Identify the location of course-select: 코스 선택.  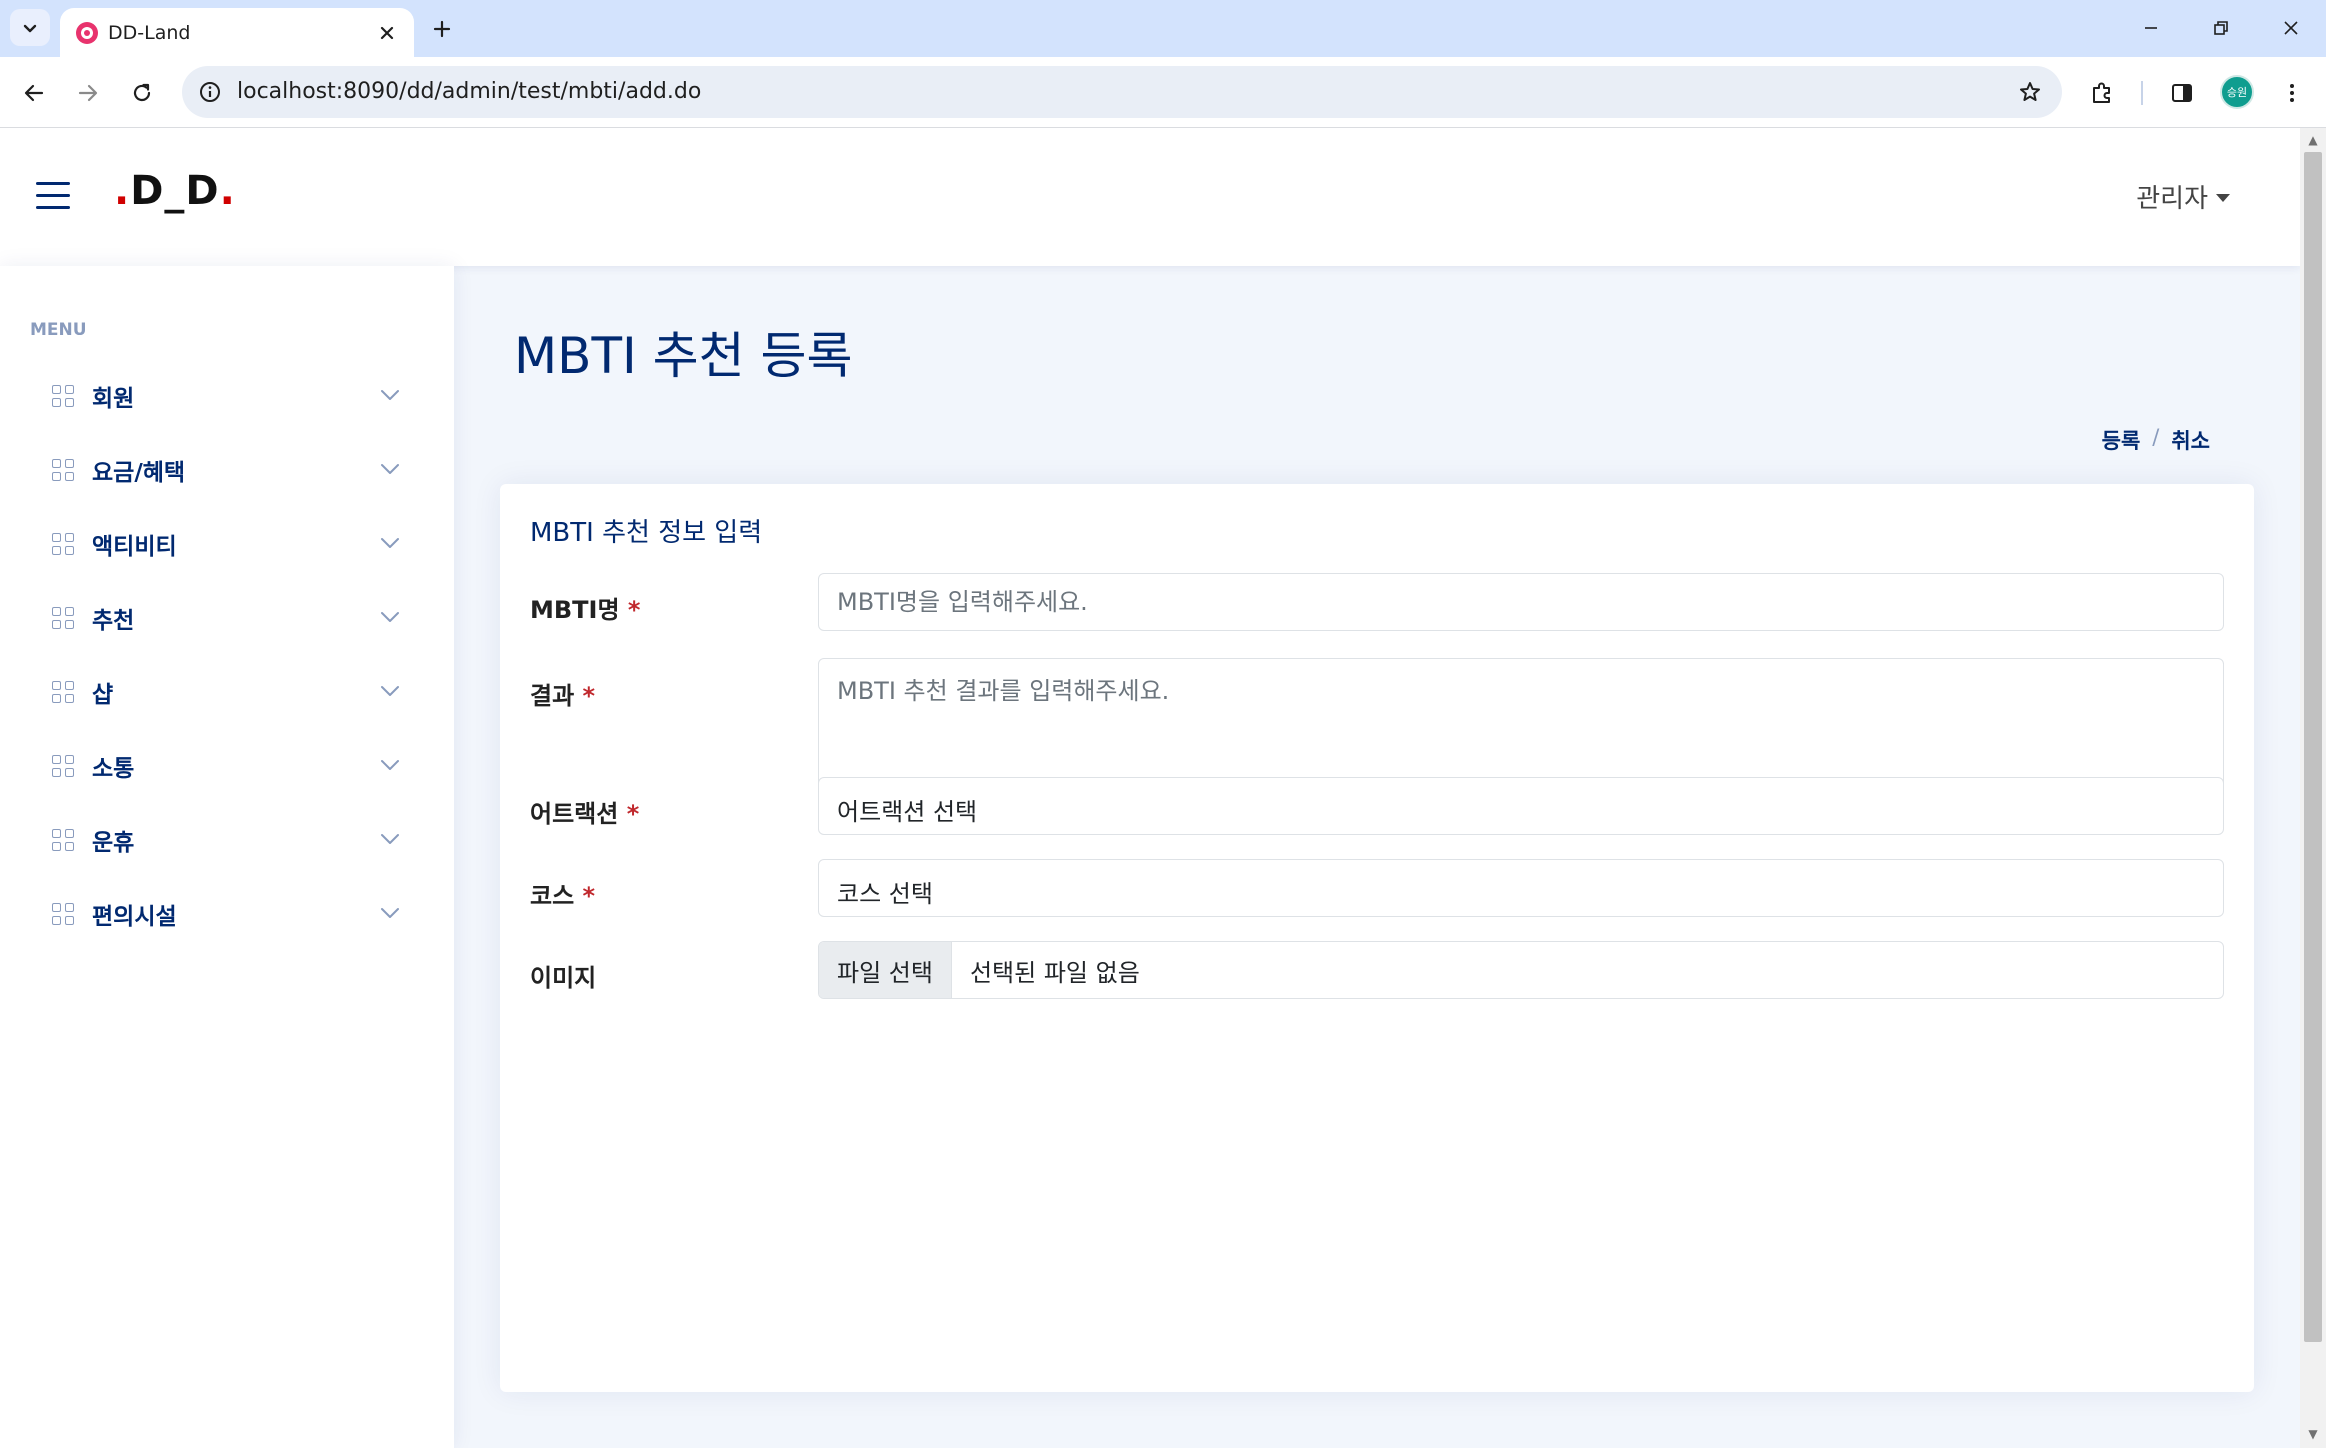
(1521, 888).